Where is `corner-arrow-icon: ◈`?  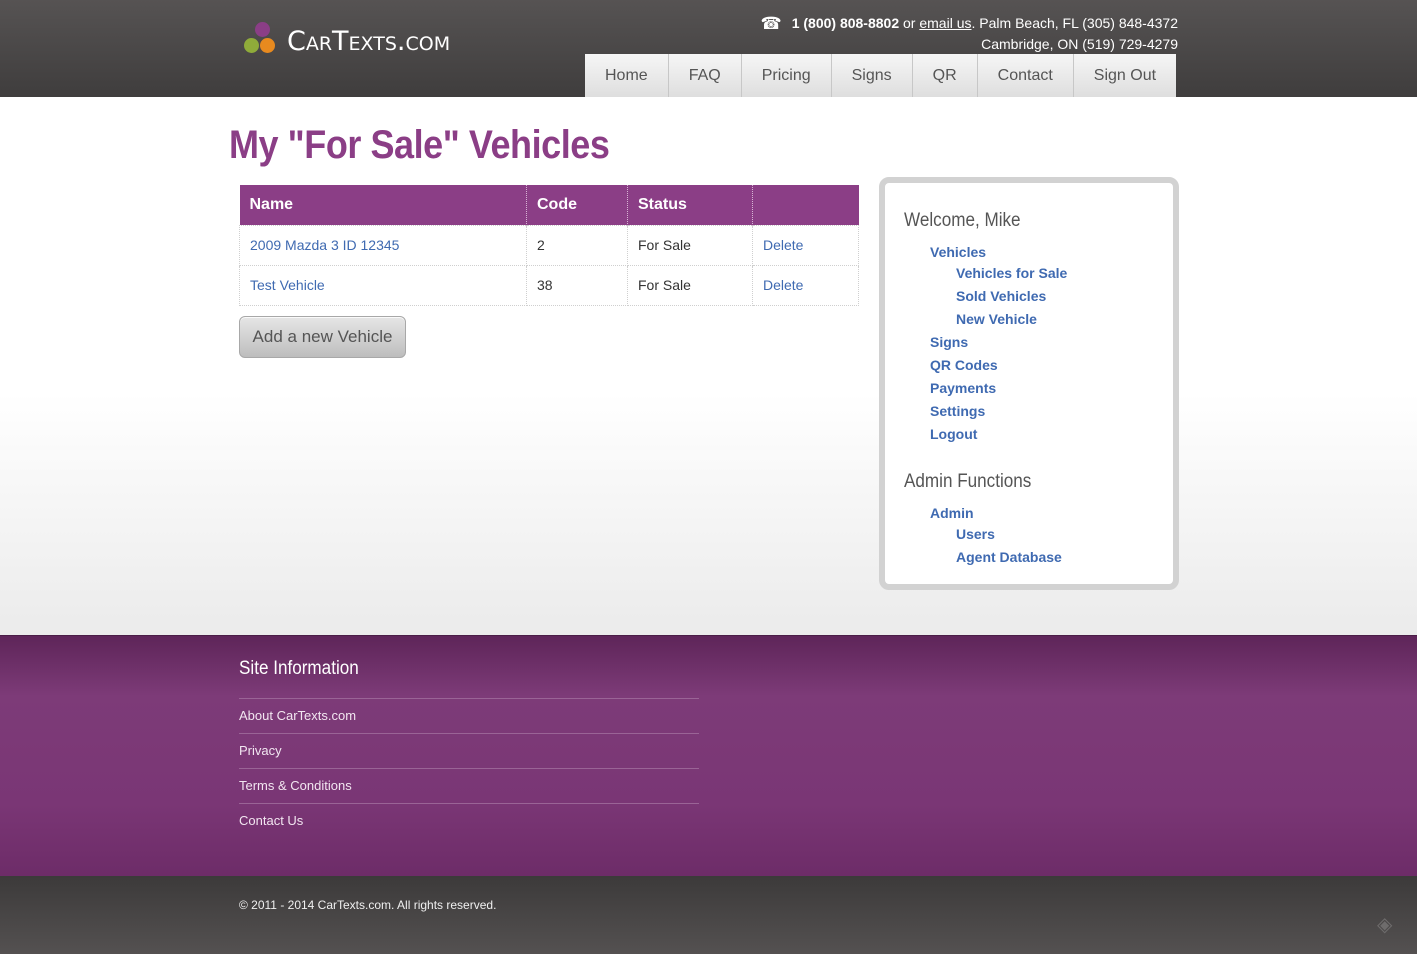
corner-arrow-icon: ◈ is located at coordinates (1388, 925).